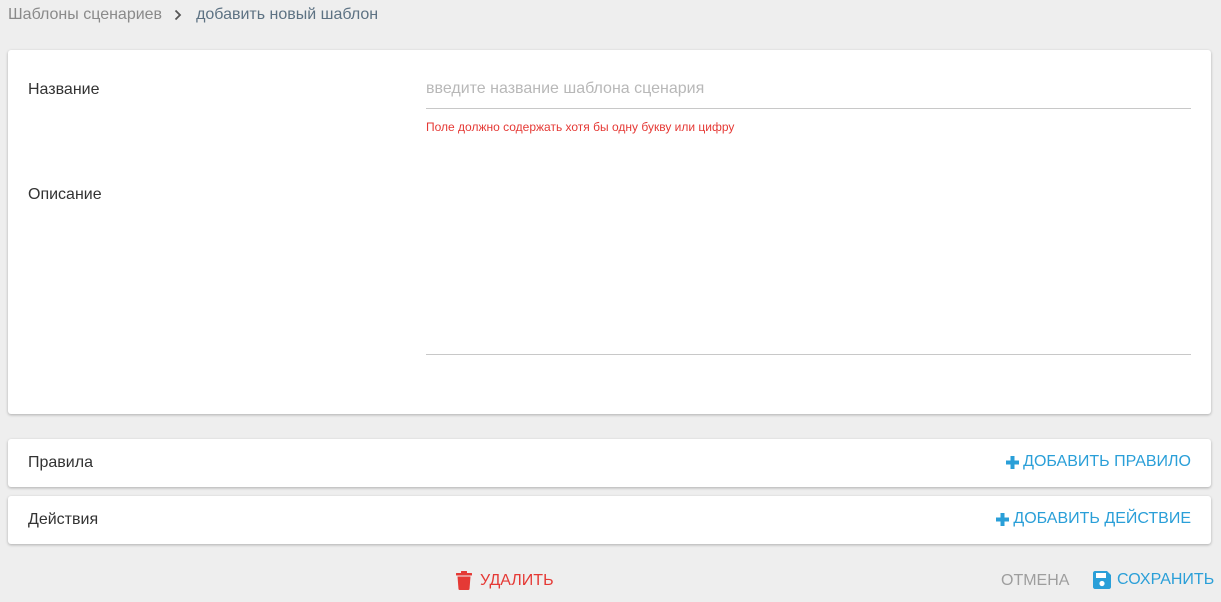 This screenshot has width=1221, height=602. What do you see at coordinates (1102, 518) in the screenshot?
I see `add-action-label: ДОБАВИТЬ ДЕЙСТВИЕ` at bounding box center [1102, 518].